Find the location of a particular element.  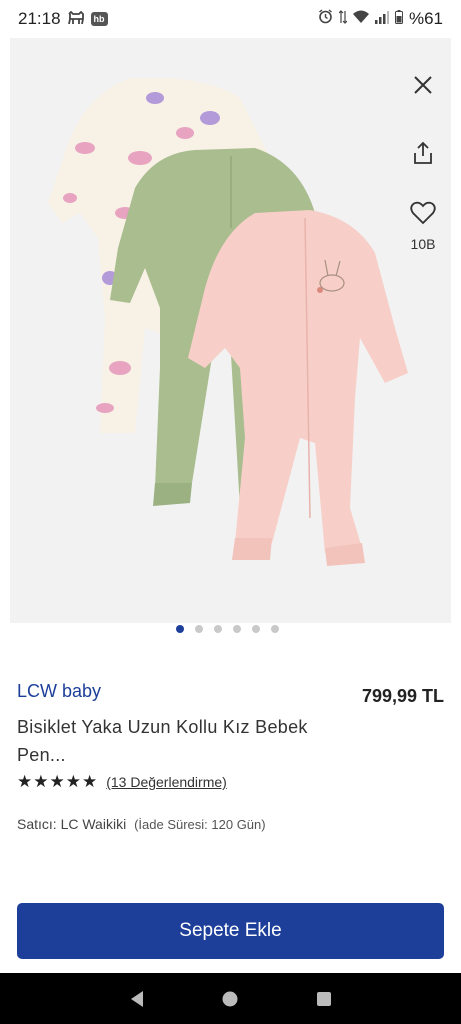

return-period: (İade Süresi: 120 Gün) is located at coordinates (200, 824).